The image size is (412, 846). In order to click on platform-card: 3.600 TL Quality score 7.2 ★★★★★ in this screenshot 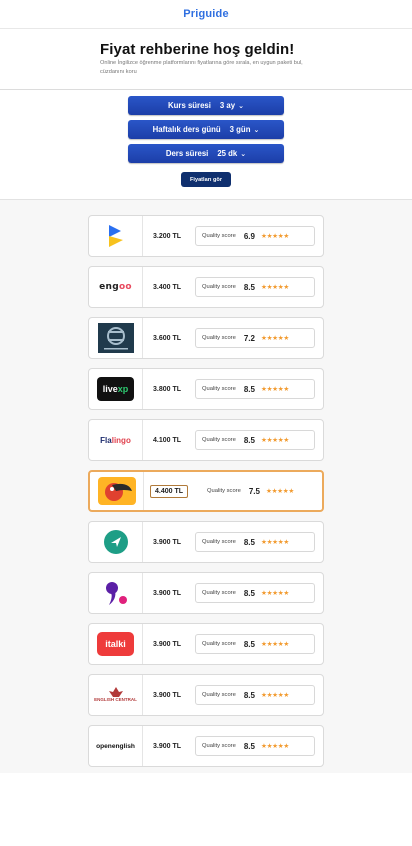, I will do `click(206, 338)`.